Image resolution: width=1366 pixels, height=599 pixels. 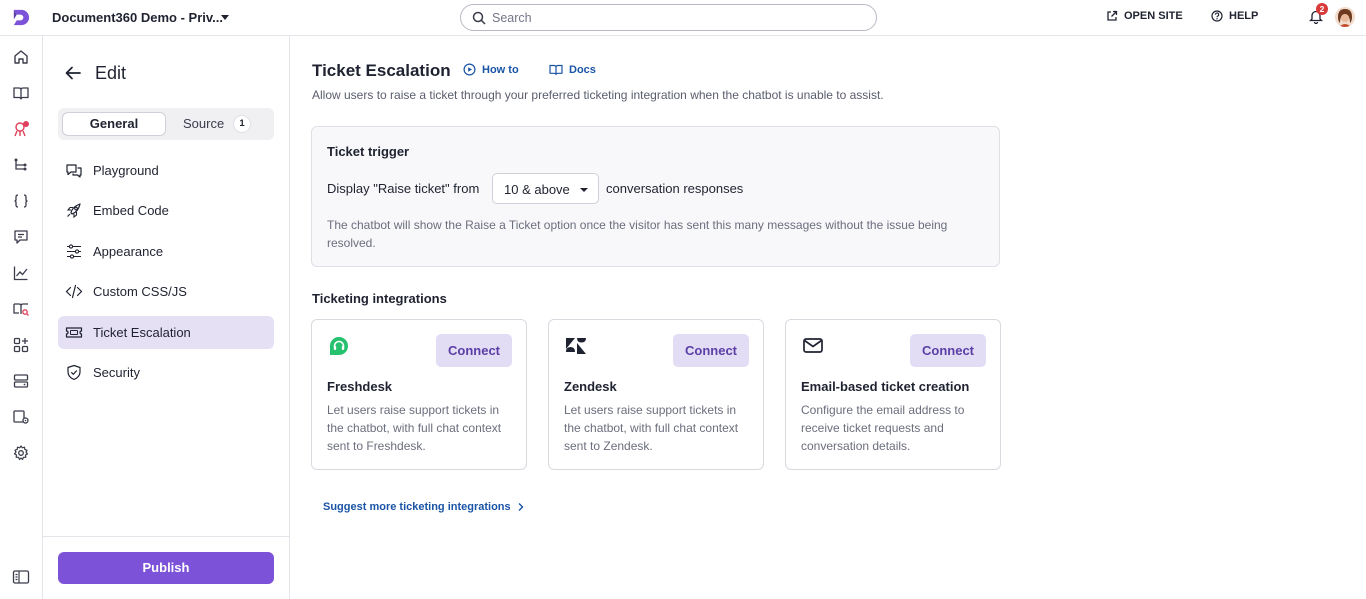 I want to click on publish-button: Publish, so click(x=166, y=568).